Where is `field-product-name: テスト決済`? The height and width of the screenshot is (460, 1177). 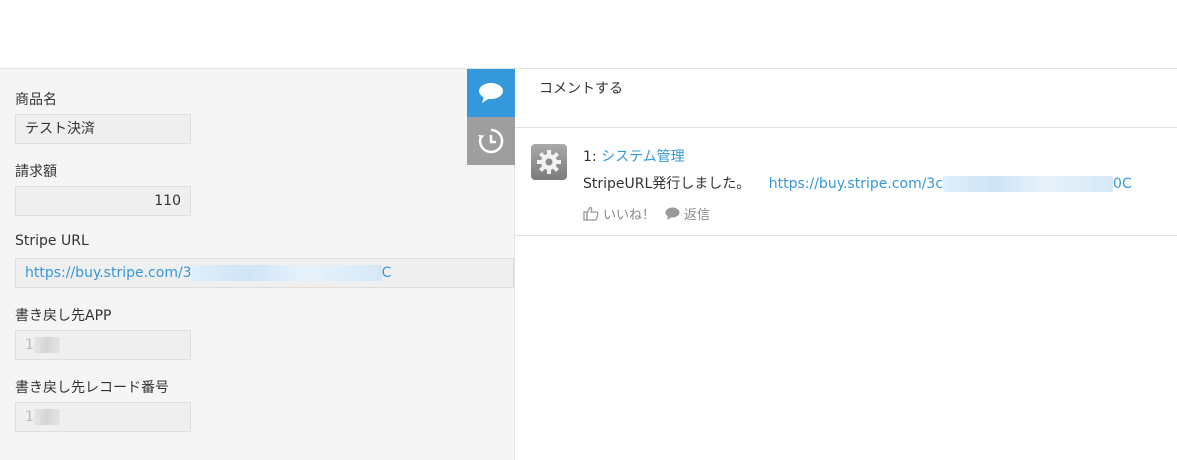 field-product-name: テスト決済 is located at coordinates (103, 129).